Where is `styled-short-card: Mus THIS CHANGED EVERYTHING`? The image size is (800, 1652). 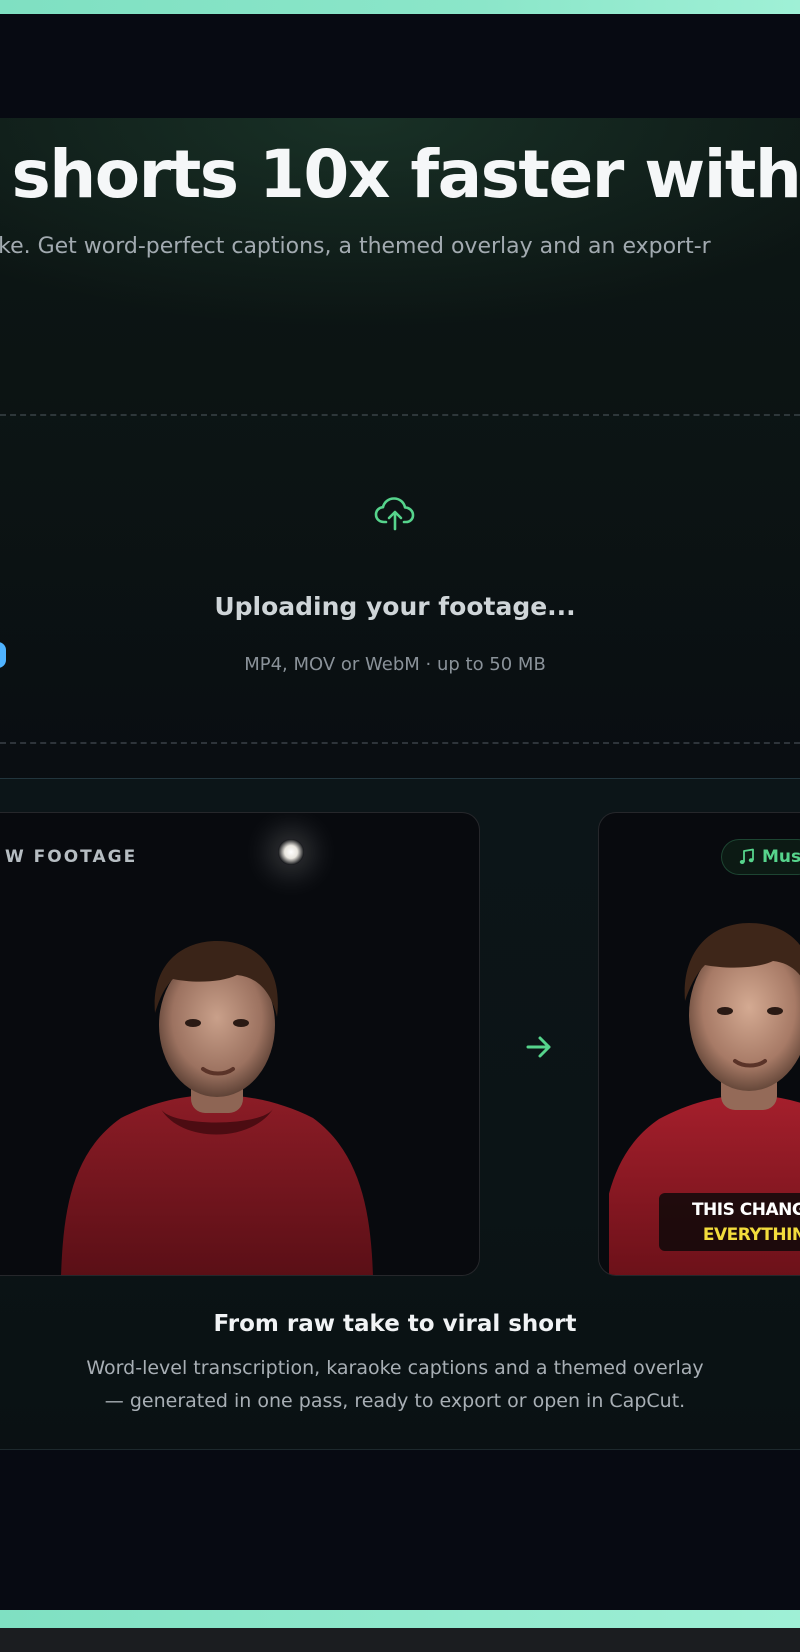 styled-short-card: Mus THIS CHANGED EVERYTHING is located at coordinates (699, 1044).